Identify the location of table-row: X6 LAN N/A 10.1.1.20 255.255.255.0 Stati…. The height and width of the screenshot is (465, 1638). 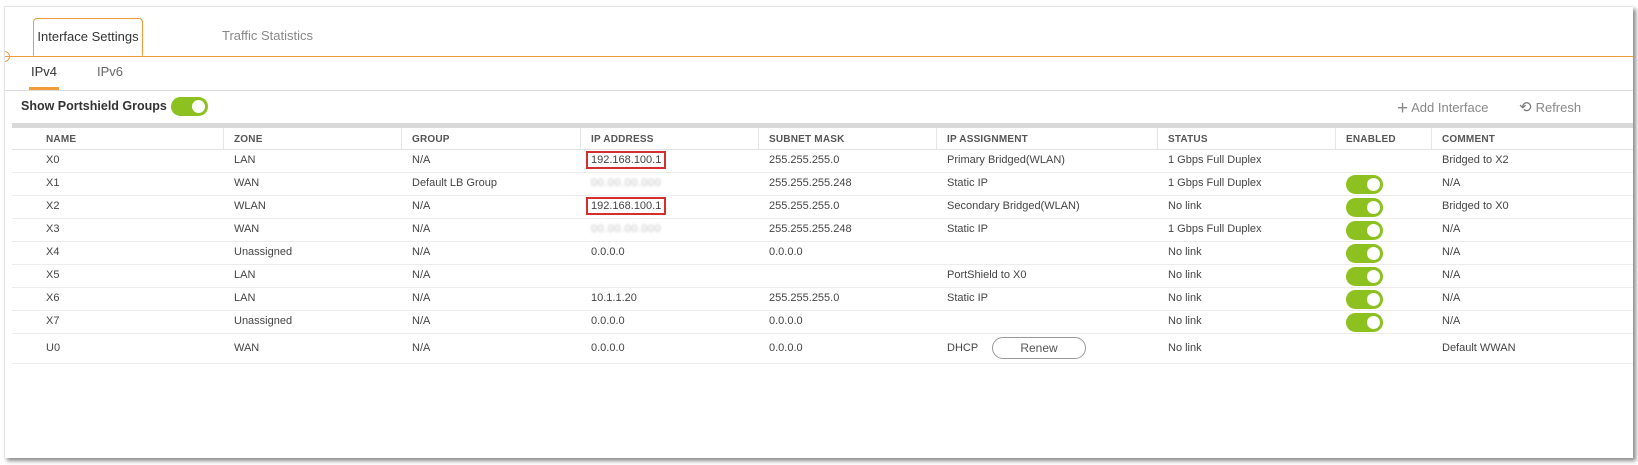
(822, 299).